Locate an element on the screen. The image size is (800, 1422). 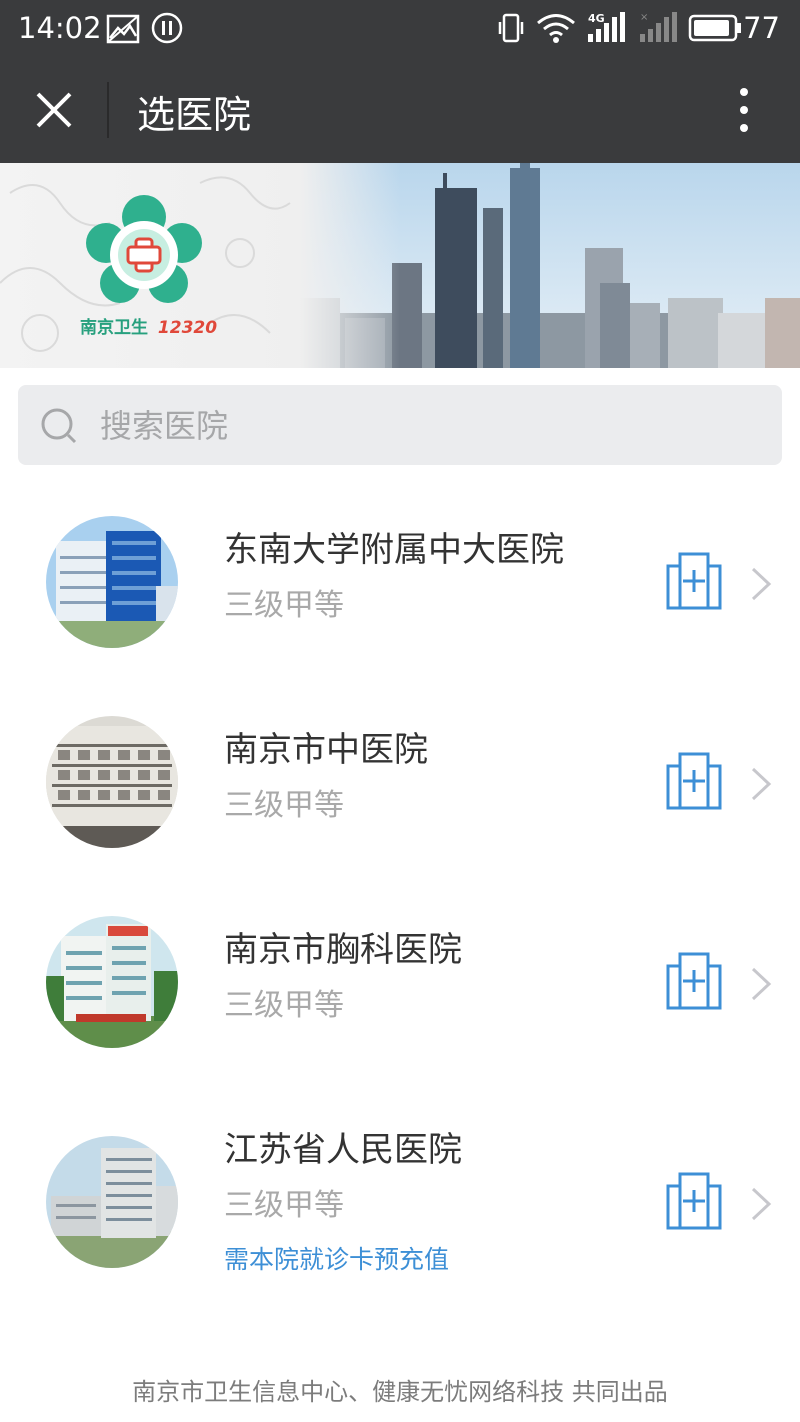
search-bar is located at coordinates (400, 425).